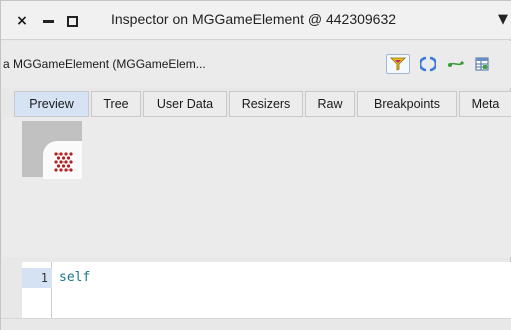 The height and width of the screenshot is (330, 511). I want to click on browse-icon, so click(456, 64).